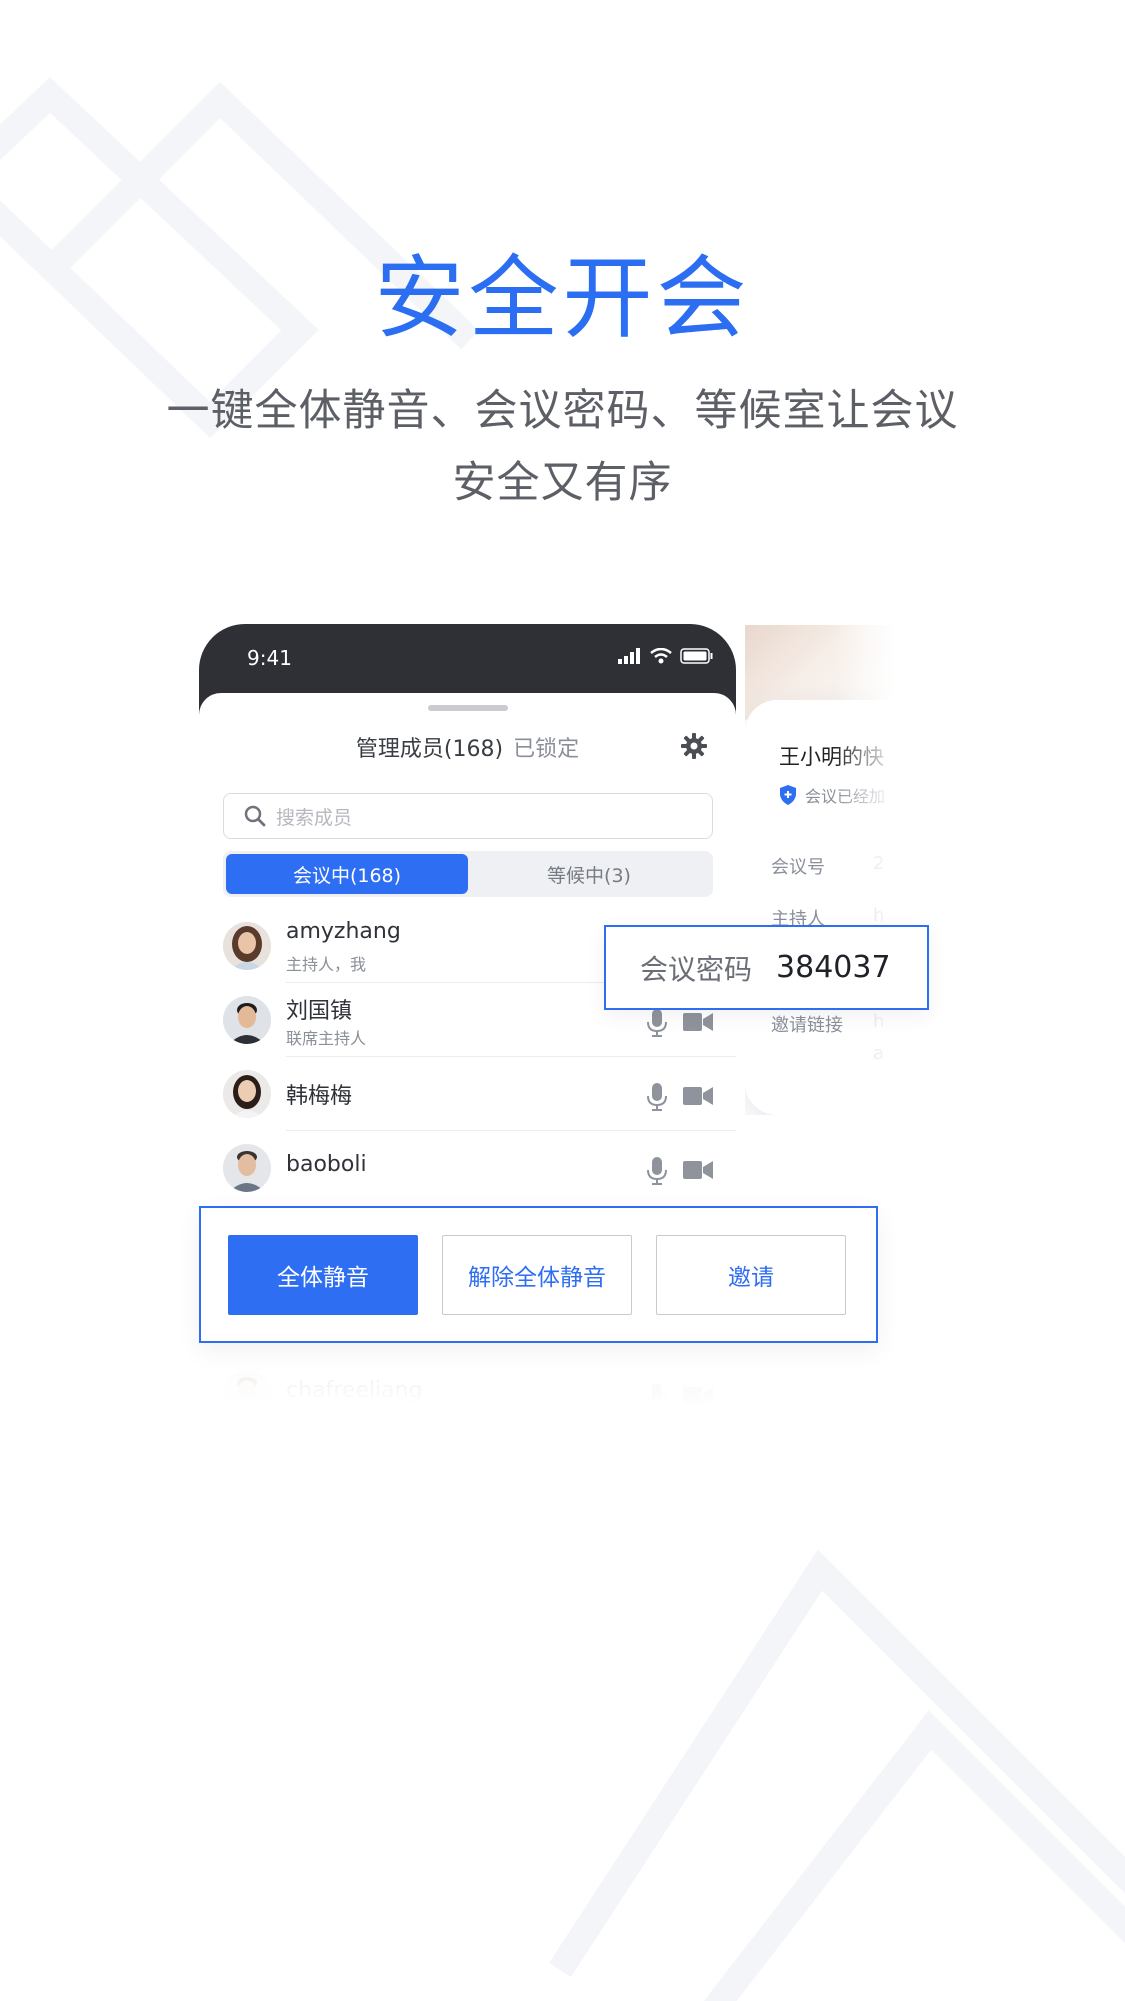  I want to click on subheadline-line-1: 一键全体静音、会议密码、等候室让会议, so click(562, 411).